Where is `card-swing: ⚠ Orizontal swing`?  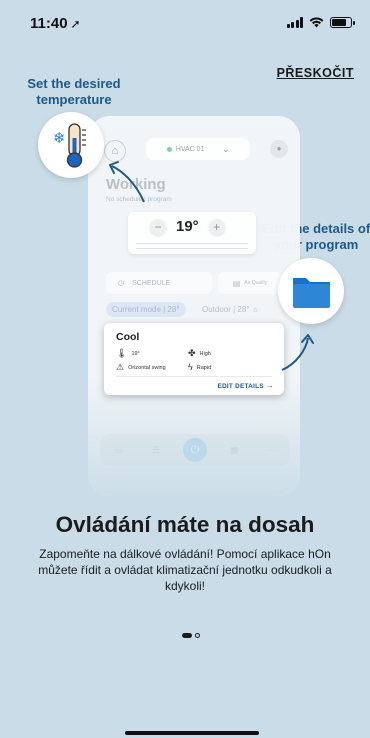
card-swing: ⚠ Orizontal swing is located at coordinates (141, 367).